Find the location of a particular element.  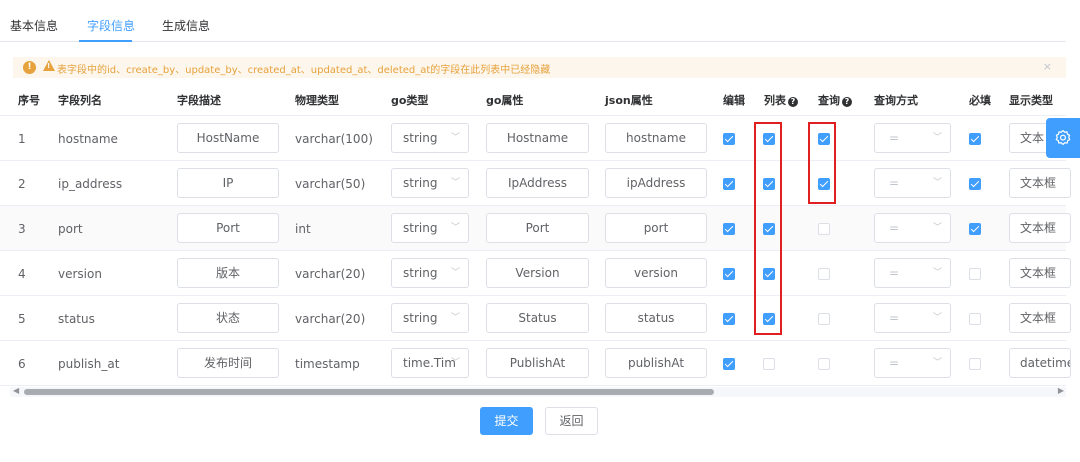

list-column-highlight is located at coordinates (768, 228).